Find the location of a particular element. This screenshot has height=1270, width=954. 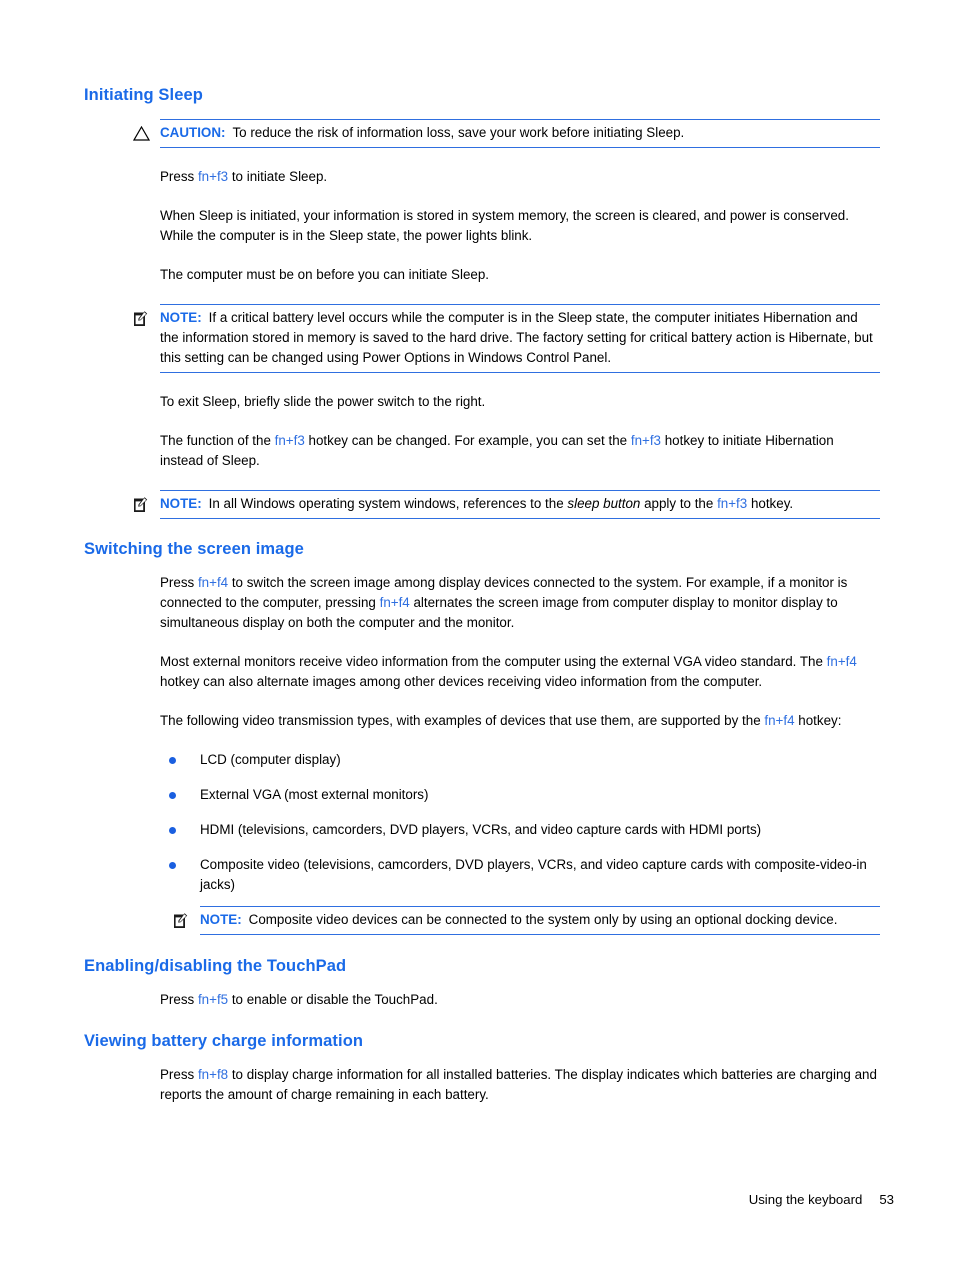

hotkey-fn-f4-c: fn+f4 is located at coordinates (841, 661).